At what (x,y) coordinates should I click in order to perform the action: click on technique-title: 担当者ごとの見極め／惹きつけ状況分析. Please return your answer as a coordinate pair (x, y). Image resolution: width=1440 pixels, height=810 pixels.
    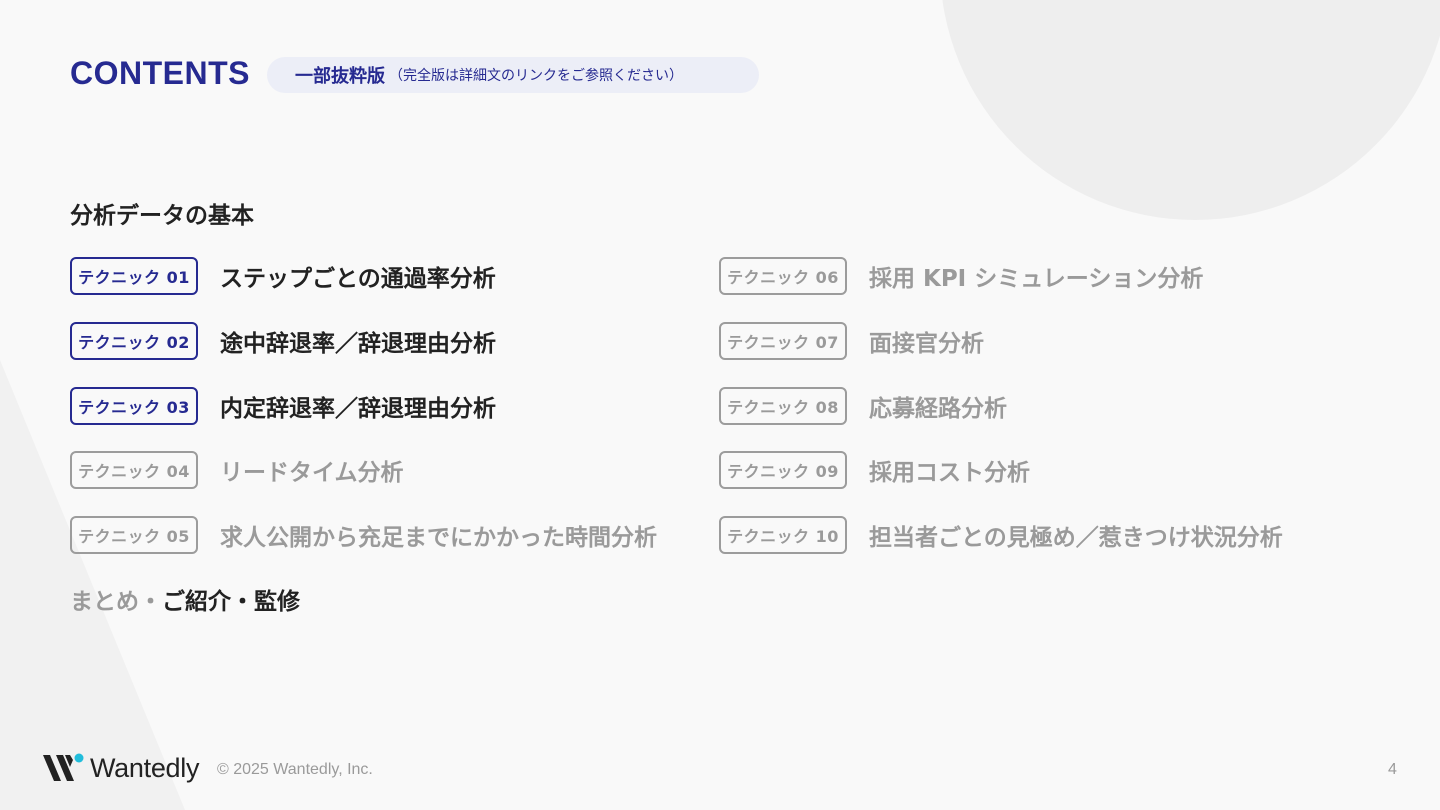
    Looking at the image, I should click on (1076, 538).